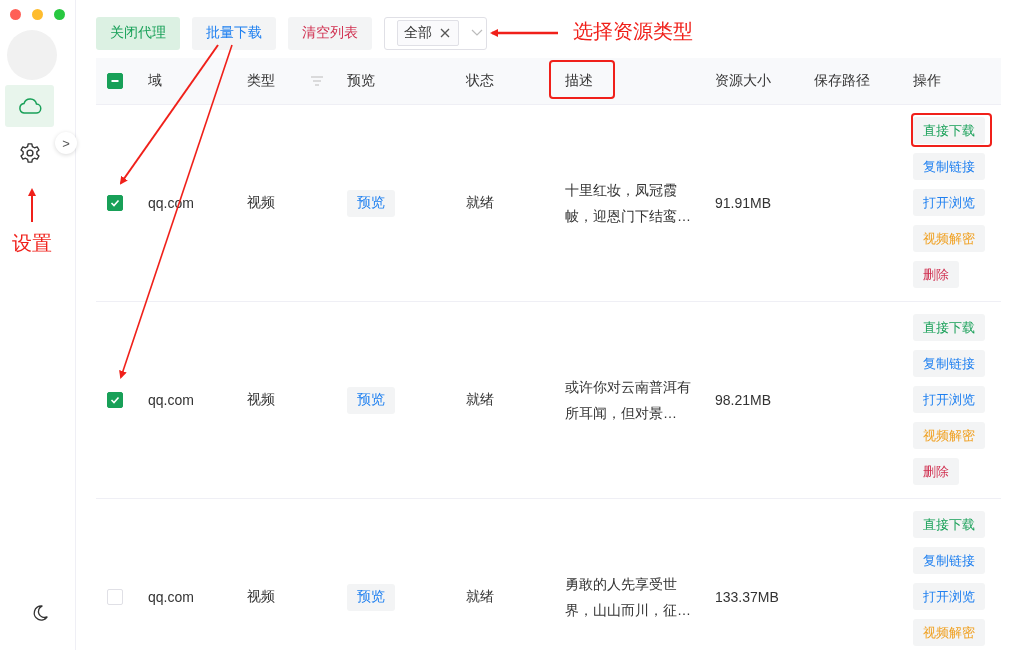  Describe the element at coordinates (743, 400) in the screenshot. I see `size-cell: 98.21MB` at that location.